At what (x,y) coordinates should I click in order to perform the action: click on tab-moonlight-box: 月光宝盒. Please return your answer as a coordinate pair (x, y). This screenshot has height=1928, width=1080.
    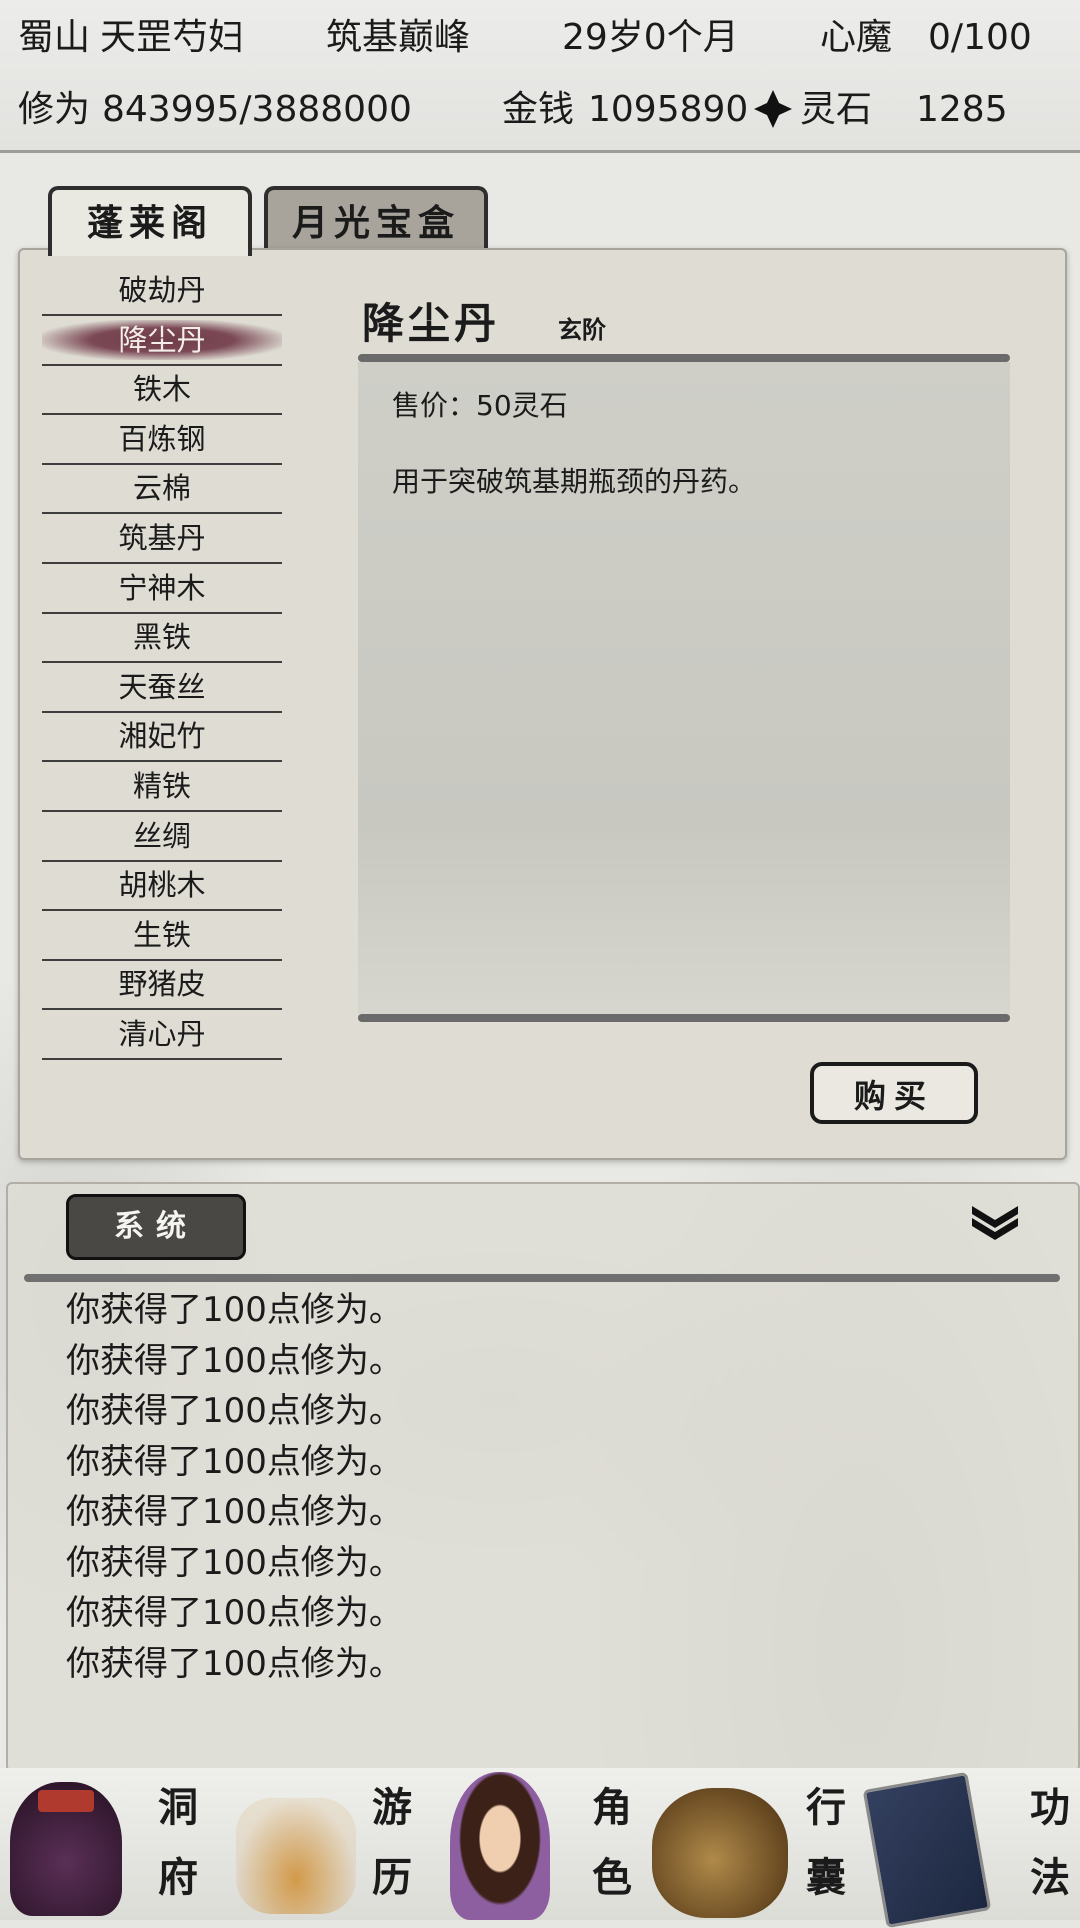
    Looking at the image, I should click on (376, 219).